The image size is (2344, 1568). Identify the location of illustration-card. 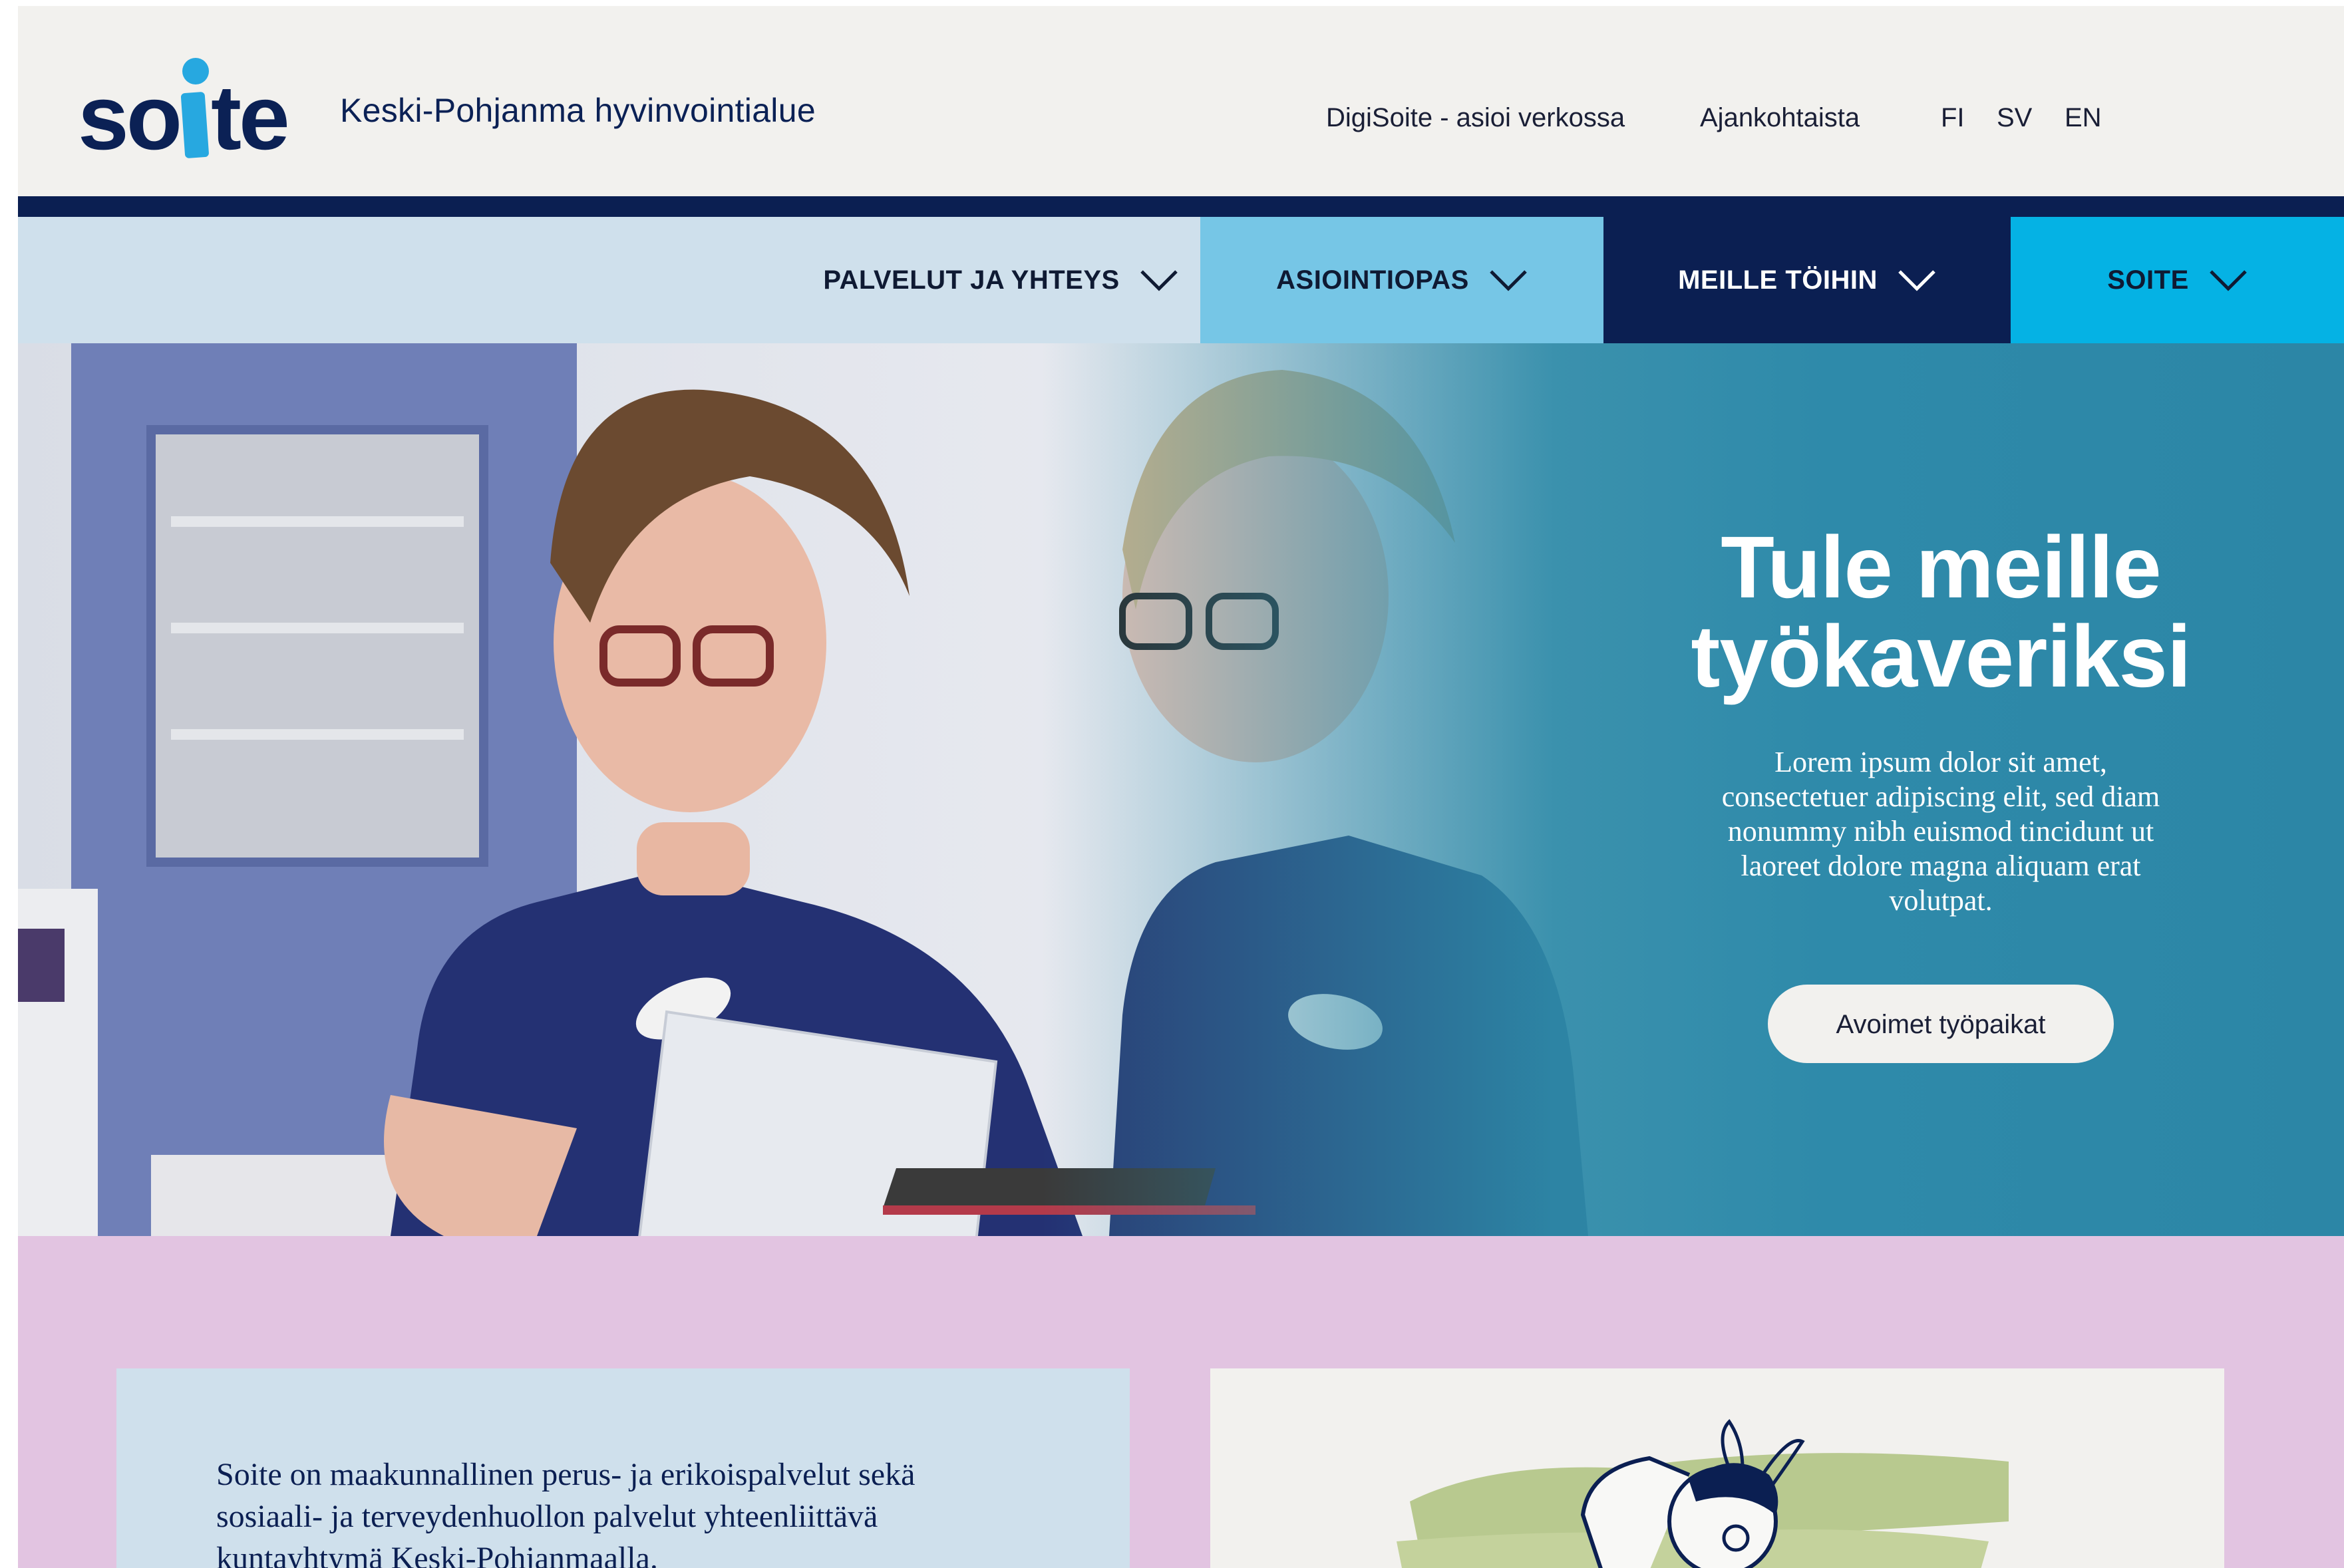
(1717, 1468).